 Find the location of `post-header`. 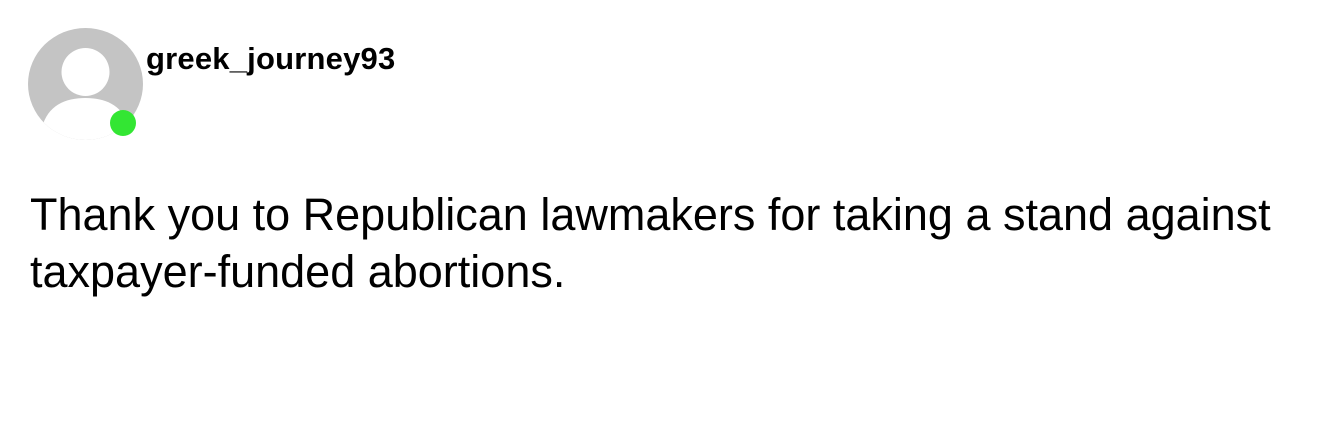

post-header is located at coordinates (85, 84).